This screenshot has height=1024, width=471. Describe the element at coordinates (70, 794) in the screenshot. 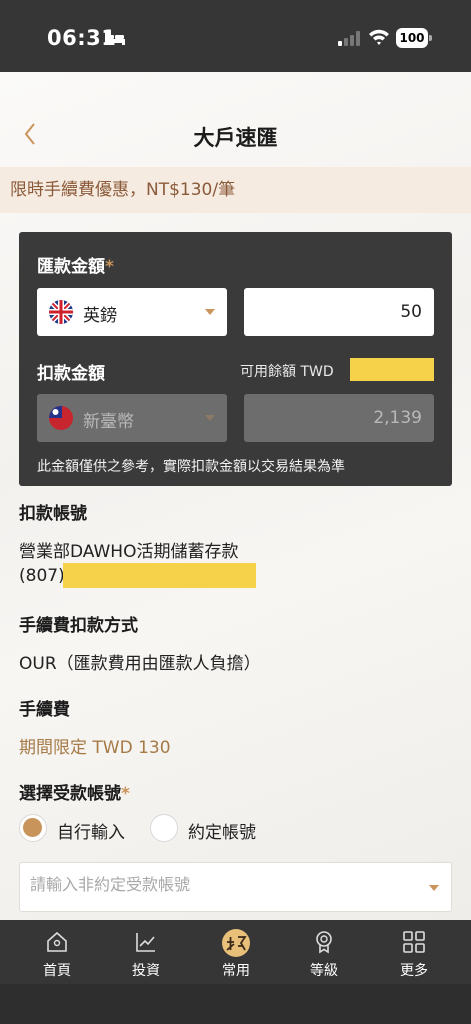

I see `payee-heading-text: 選擇受款帳號` at that location.